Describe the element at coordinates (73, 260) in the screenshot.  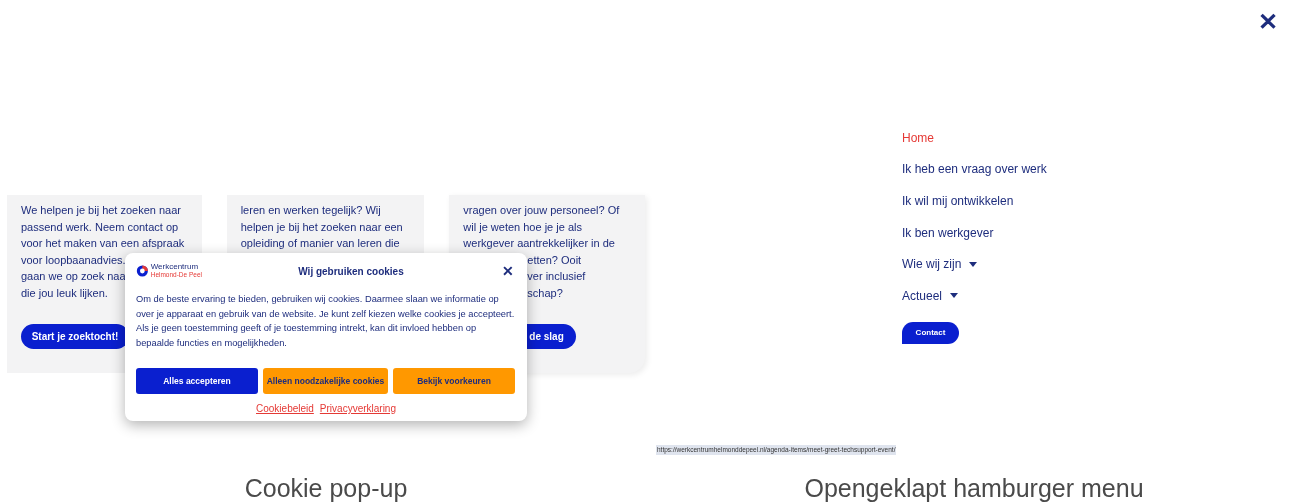
I see `card-text-line: voor loopbaanadvies.` at that location.